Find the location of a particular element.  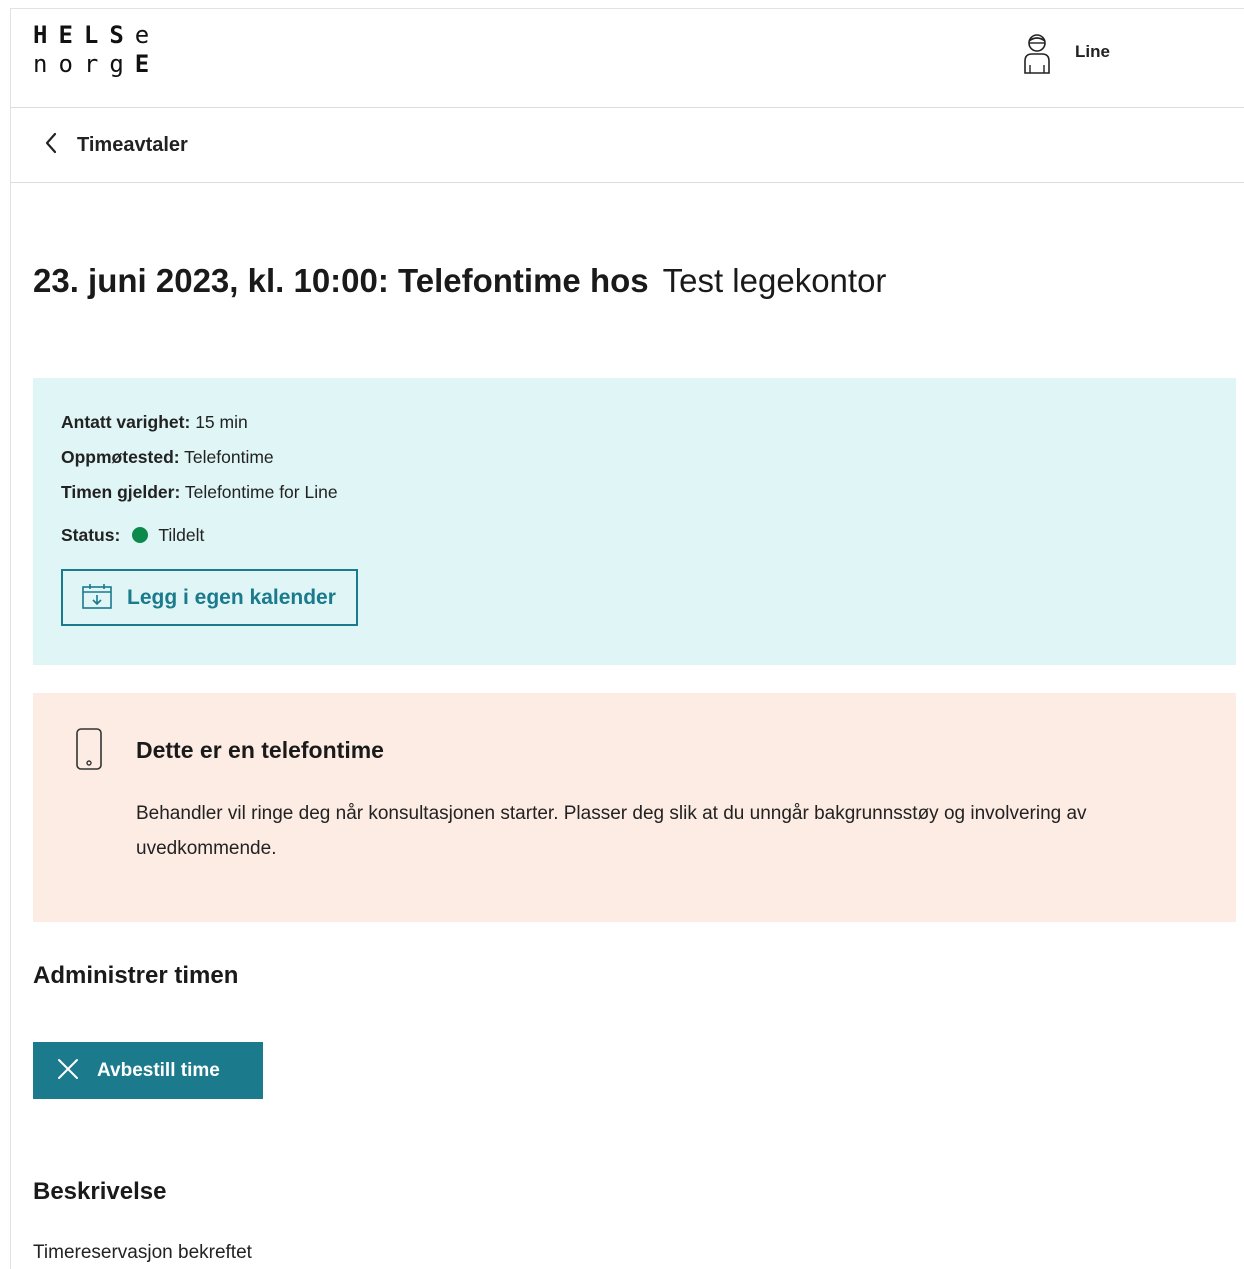

add-to-calendar-label: Legg i egen kalender is located at coordinates (231, 597).